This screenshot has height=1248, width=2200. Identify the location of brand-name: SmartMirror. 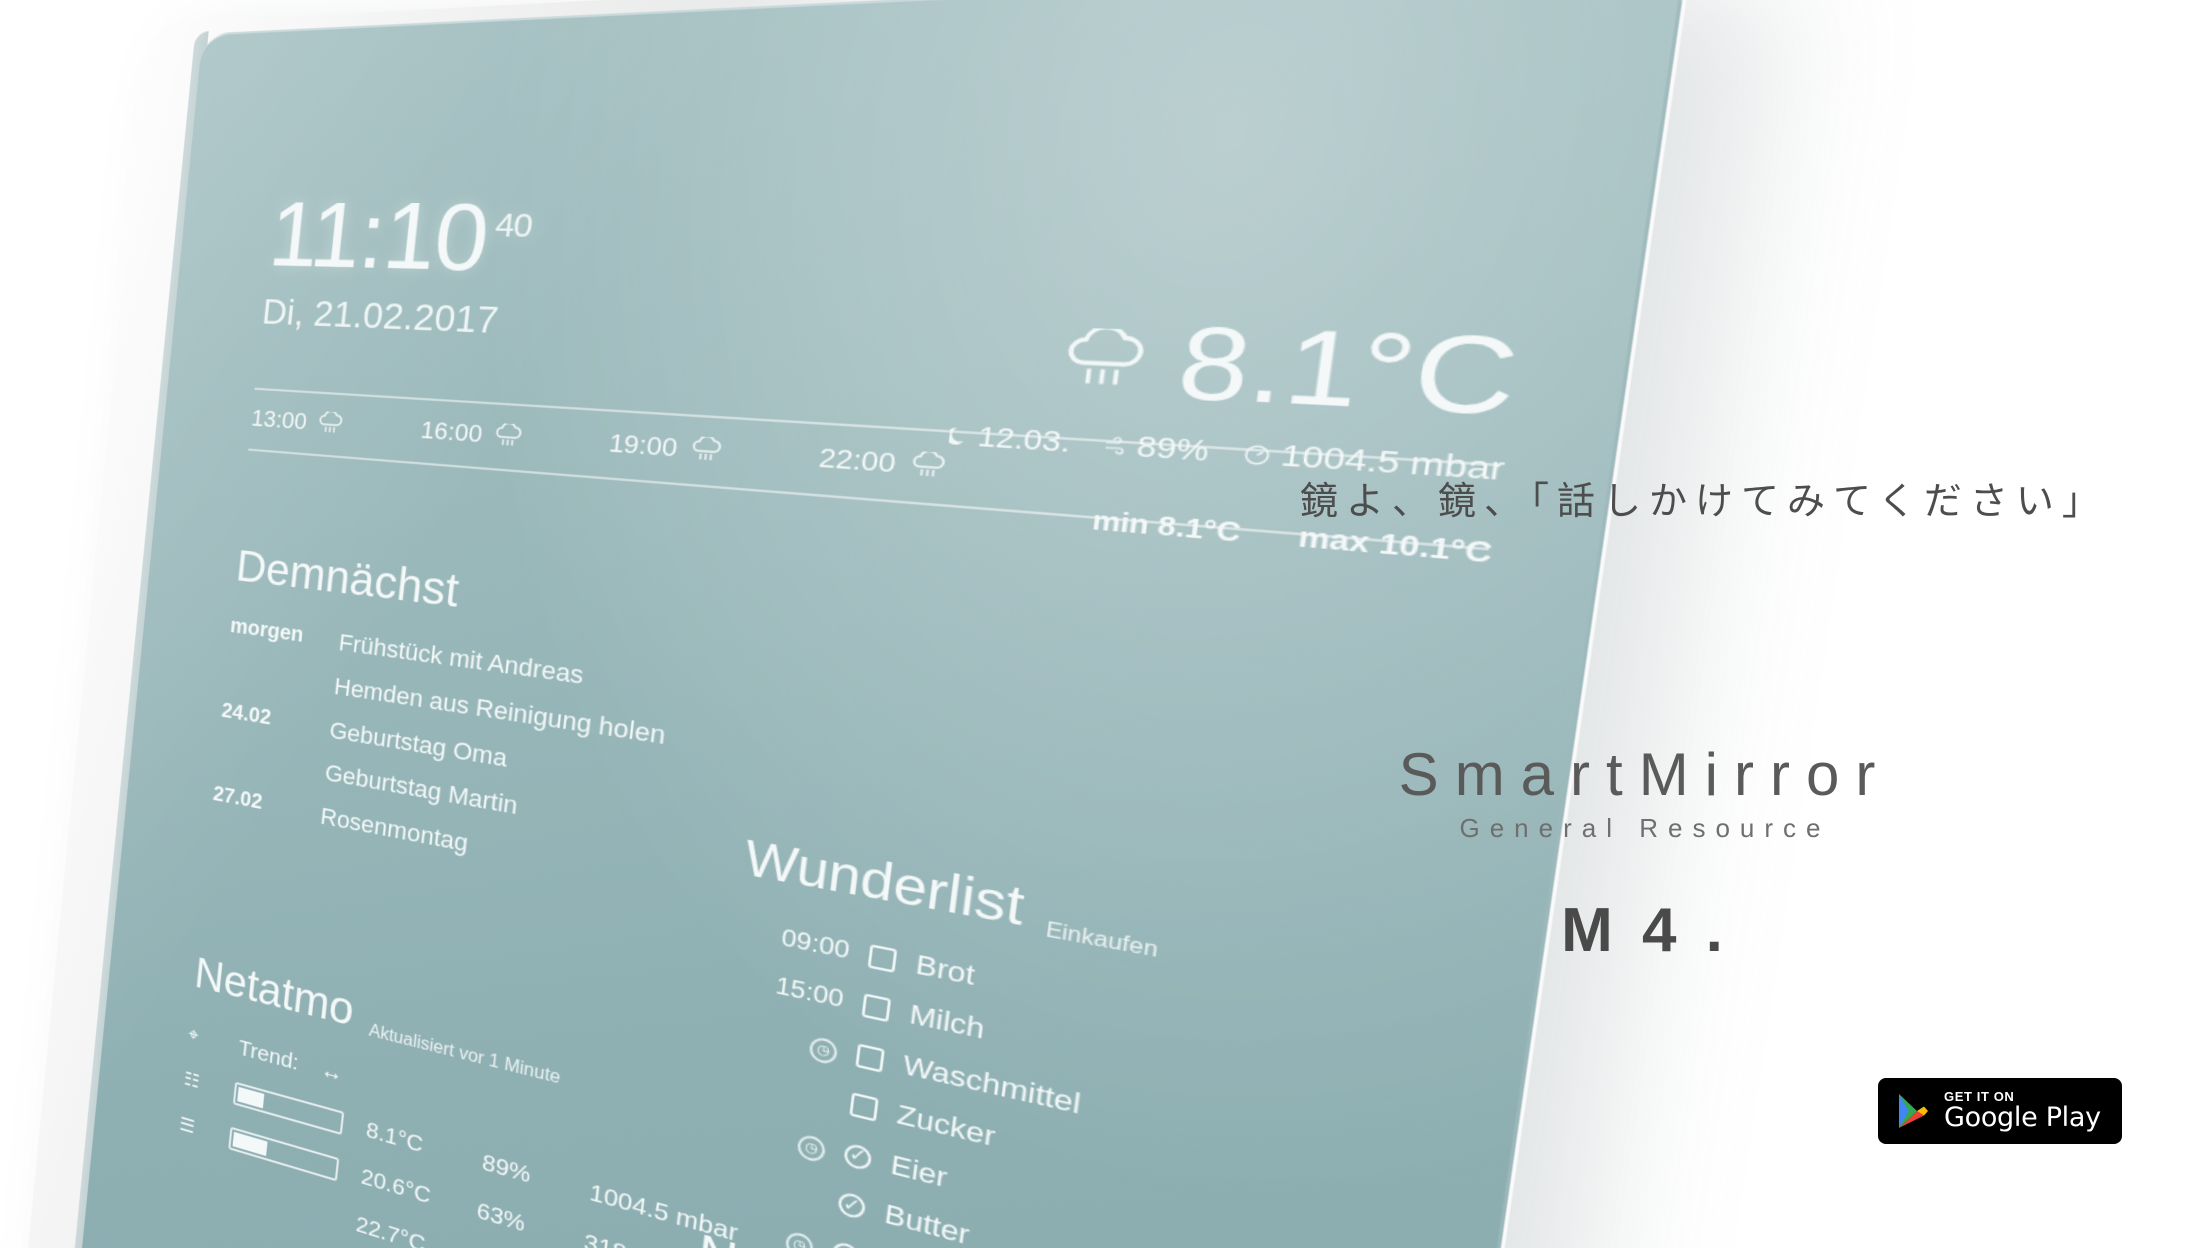
(1645, 774).